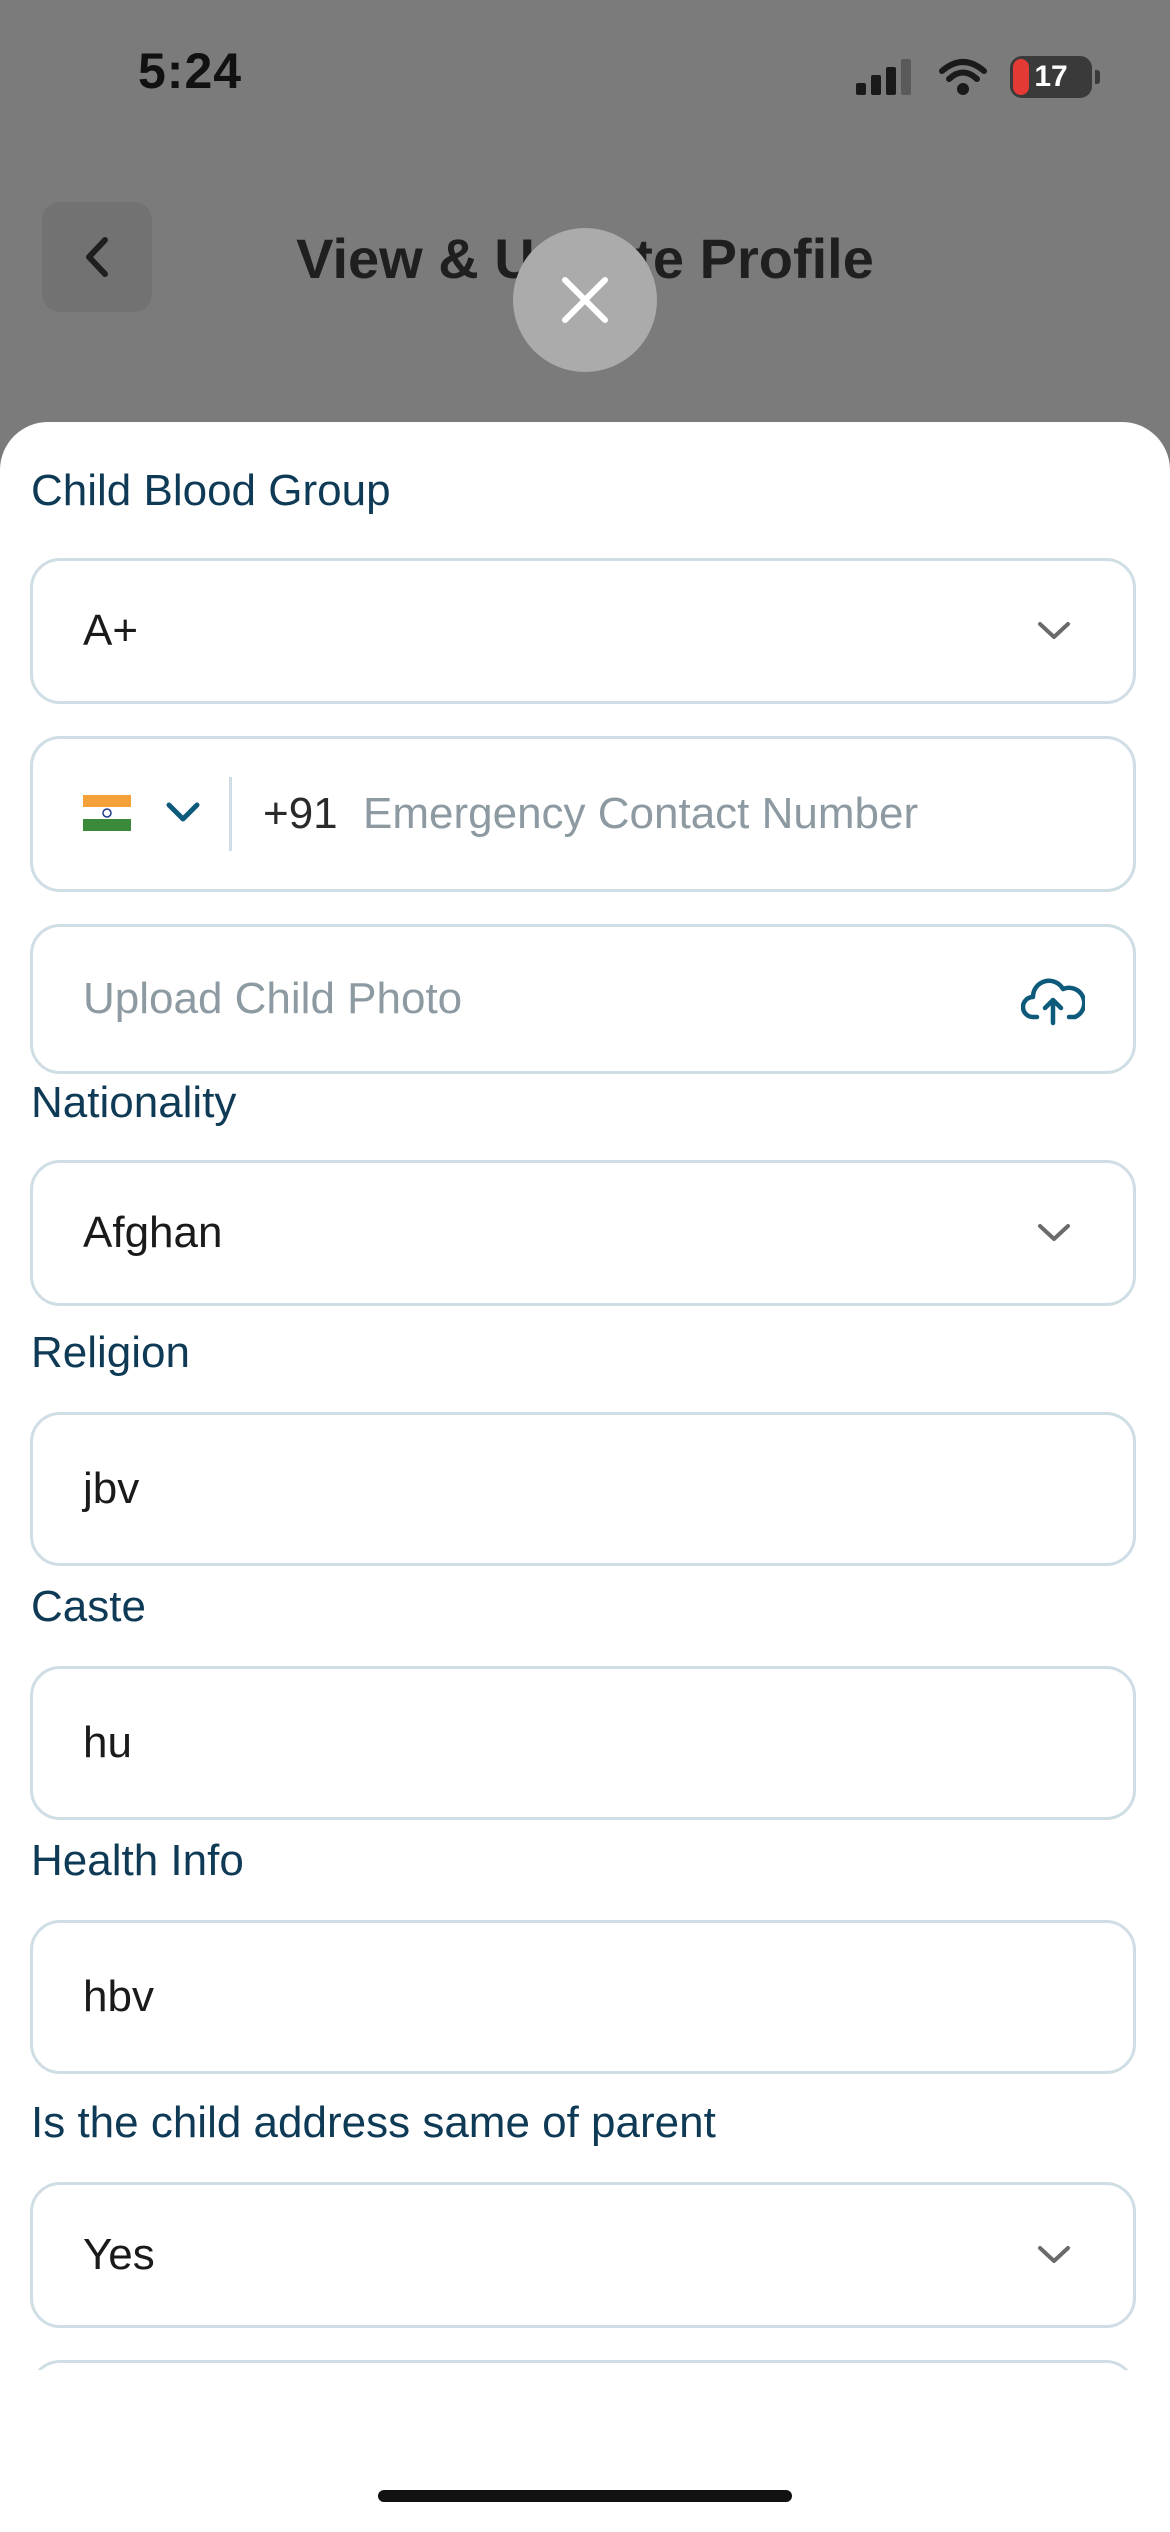 The width and height of the screenshot is (1170, 2532). I want to click on close-icon, so click(585, 300).